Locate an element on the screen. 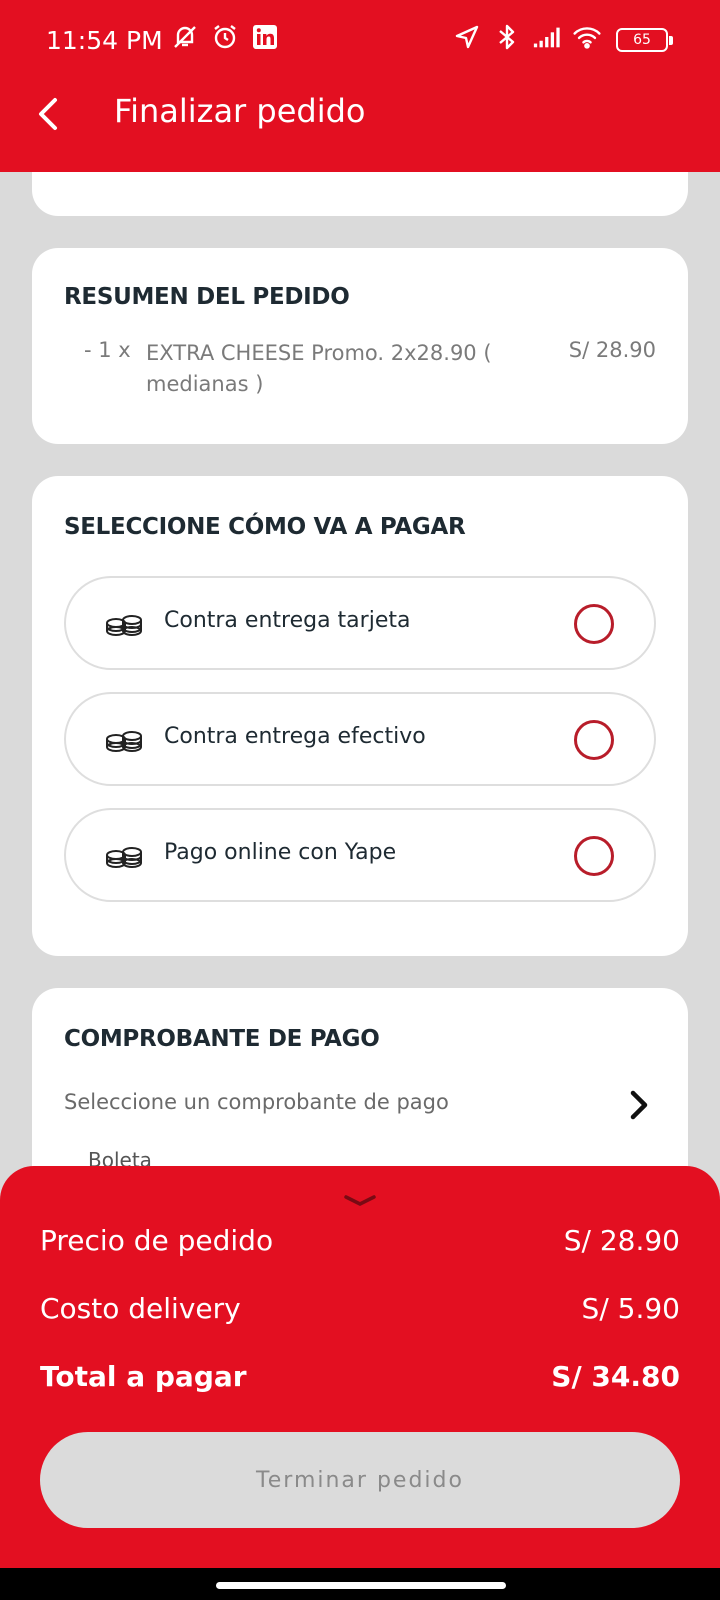  status-icons-left is located at coordinates (225, 37).